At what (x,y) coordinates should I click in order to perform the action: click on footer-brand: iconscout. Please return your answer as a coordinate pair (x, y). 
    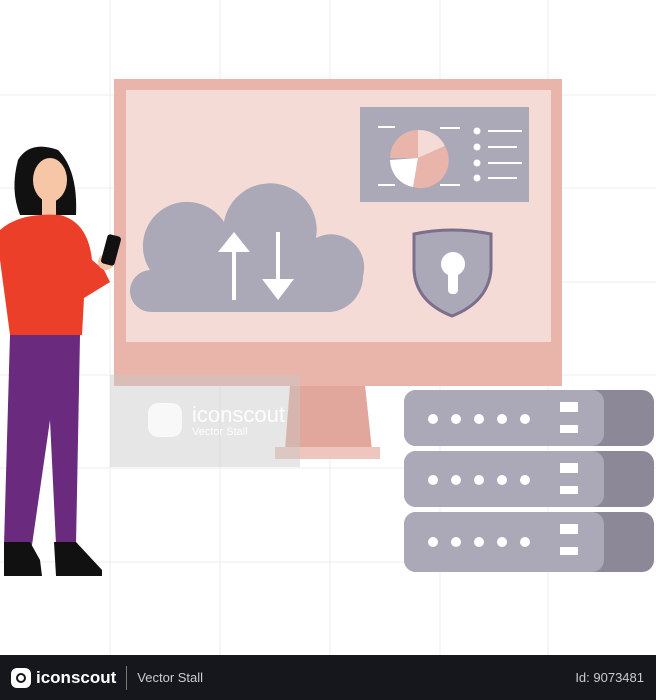
    Looking at the image, I should click on (76, 678).